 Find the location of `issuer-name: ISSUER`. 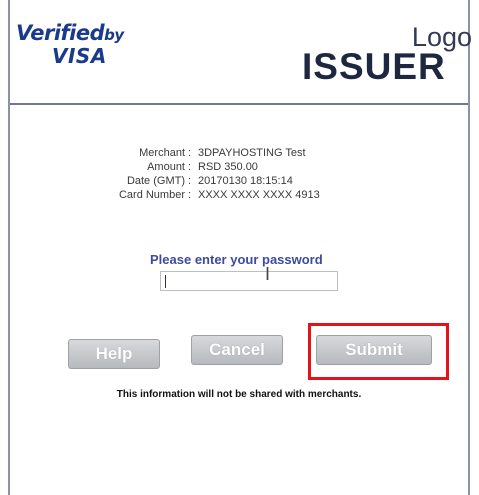

issuer-name: ISSUER is located at coordinates (374, 66).